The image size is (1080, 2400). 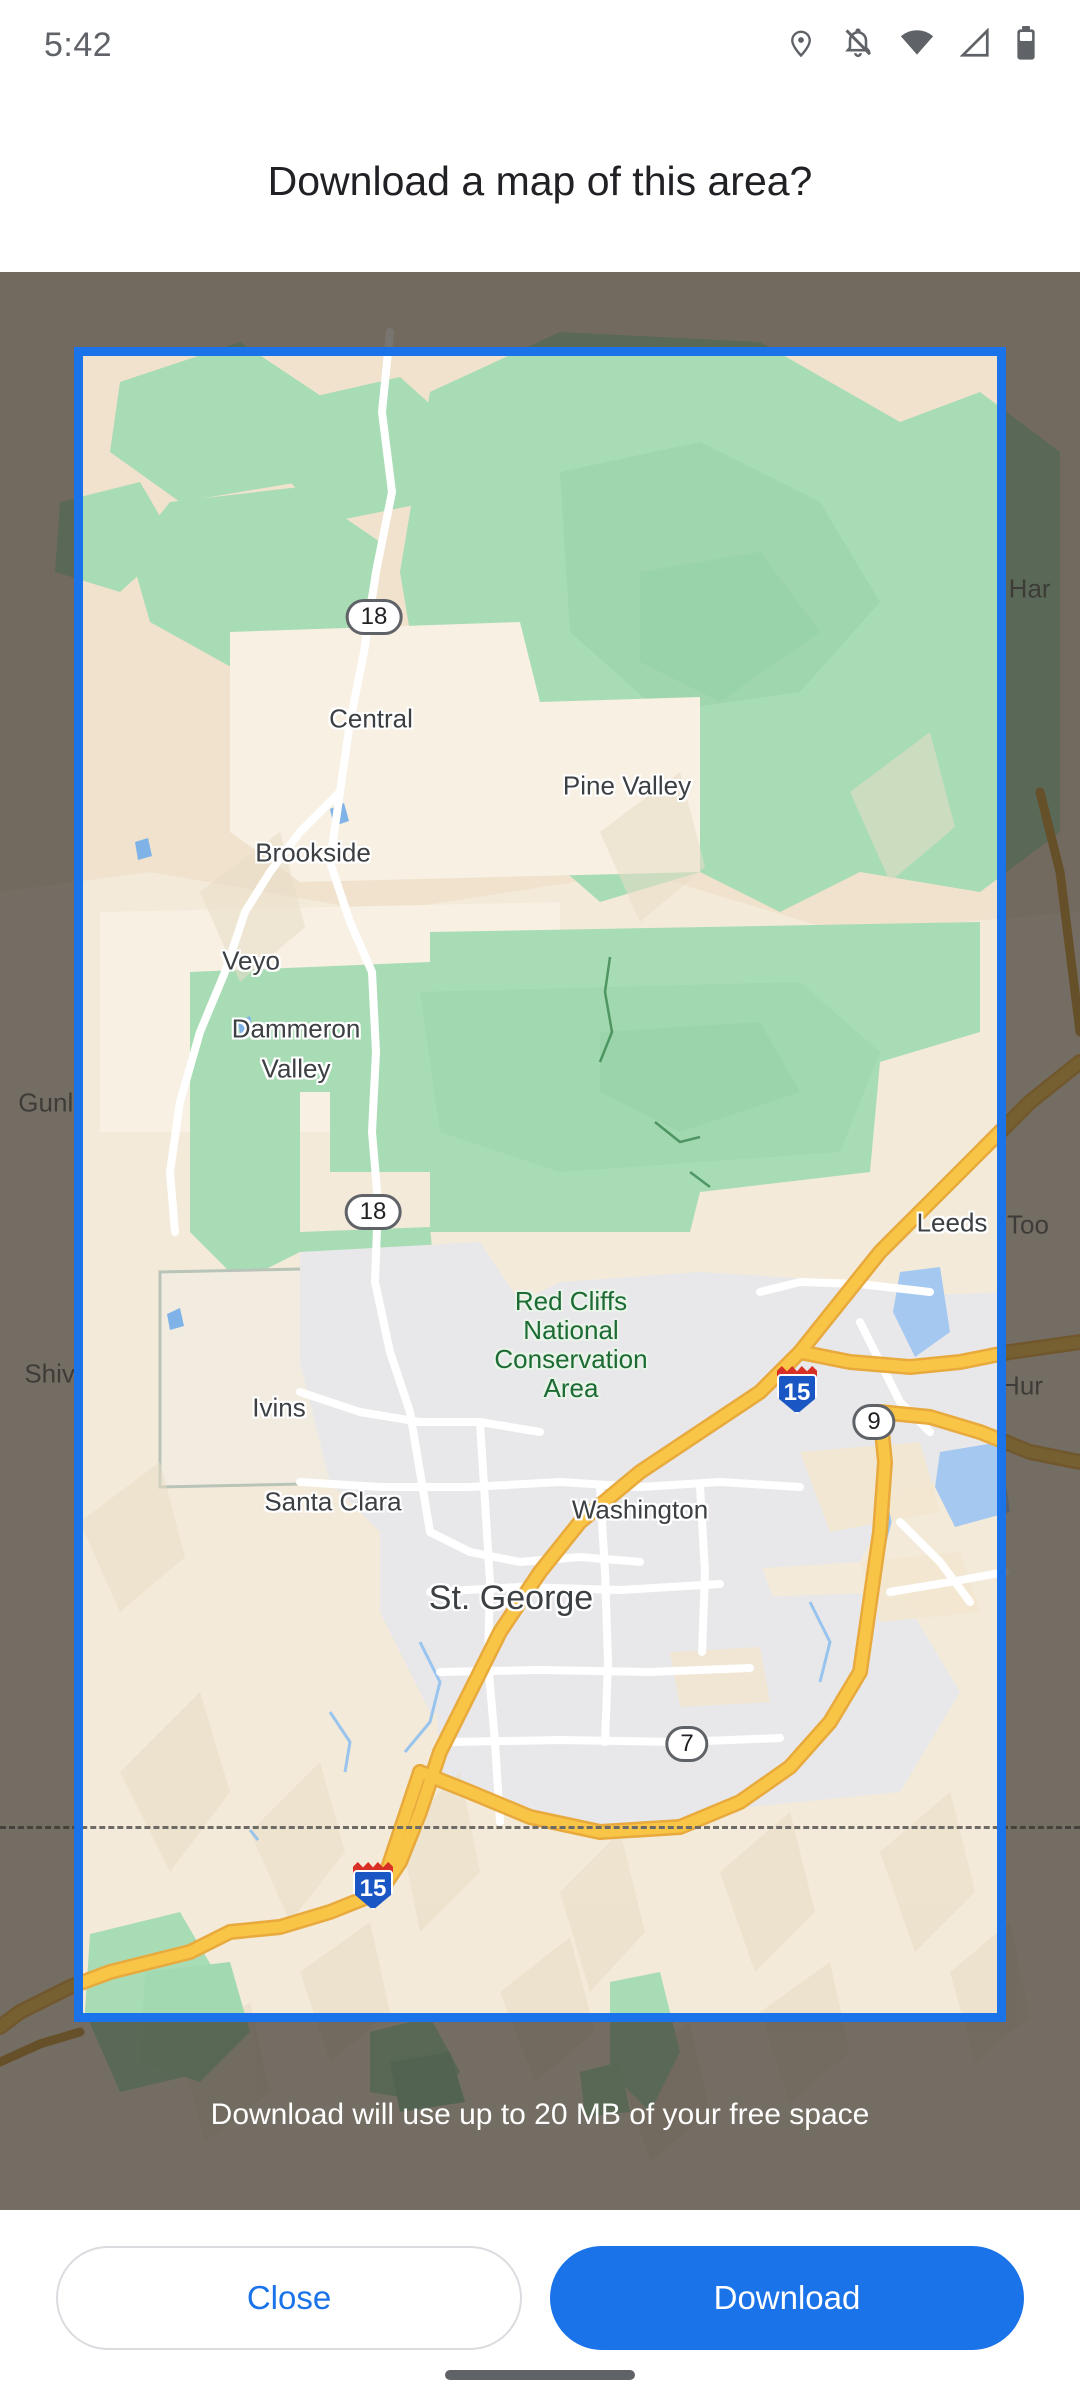 I want to click on location-pin-icon, so click(x=801, y=45).